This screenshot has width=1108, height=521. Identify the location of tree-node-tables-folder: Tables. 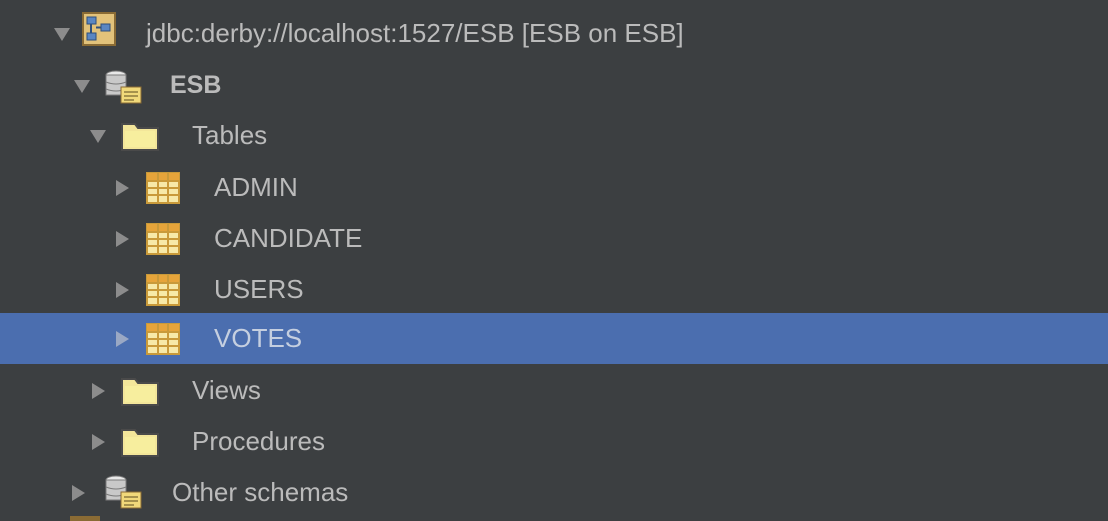
(554, 135).